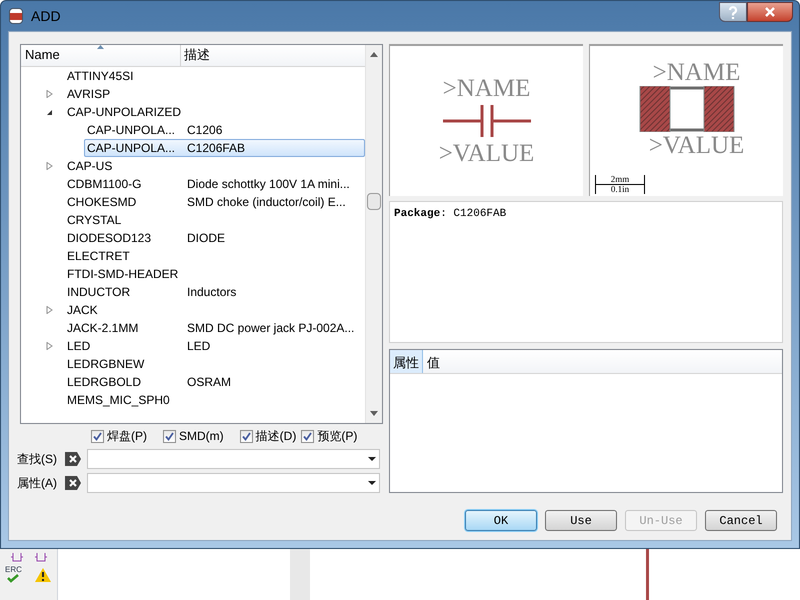  Describe the element at coordinates (125, 238) in the screenshot. I see `part-name: DIODESOD123` at that location.